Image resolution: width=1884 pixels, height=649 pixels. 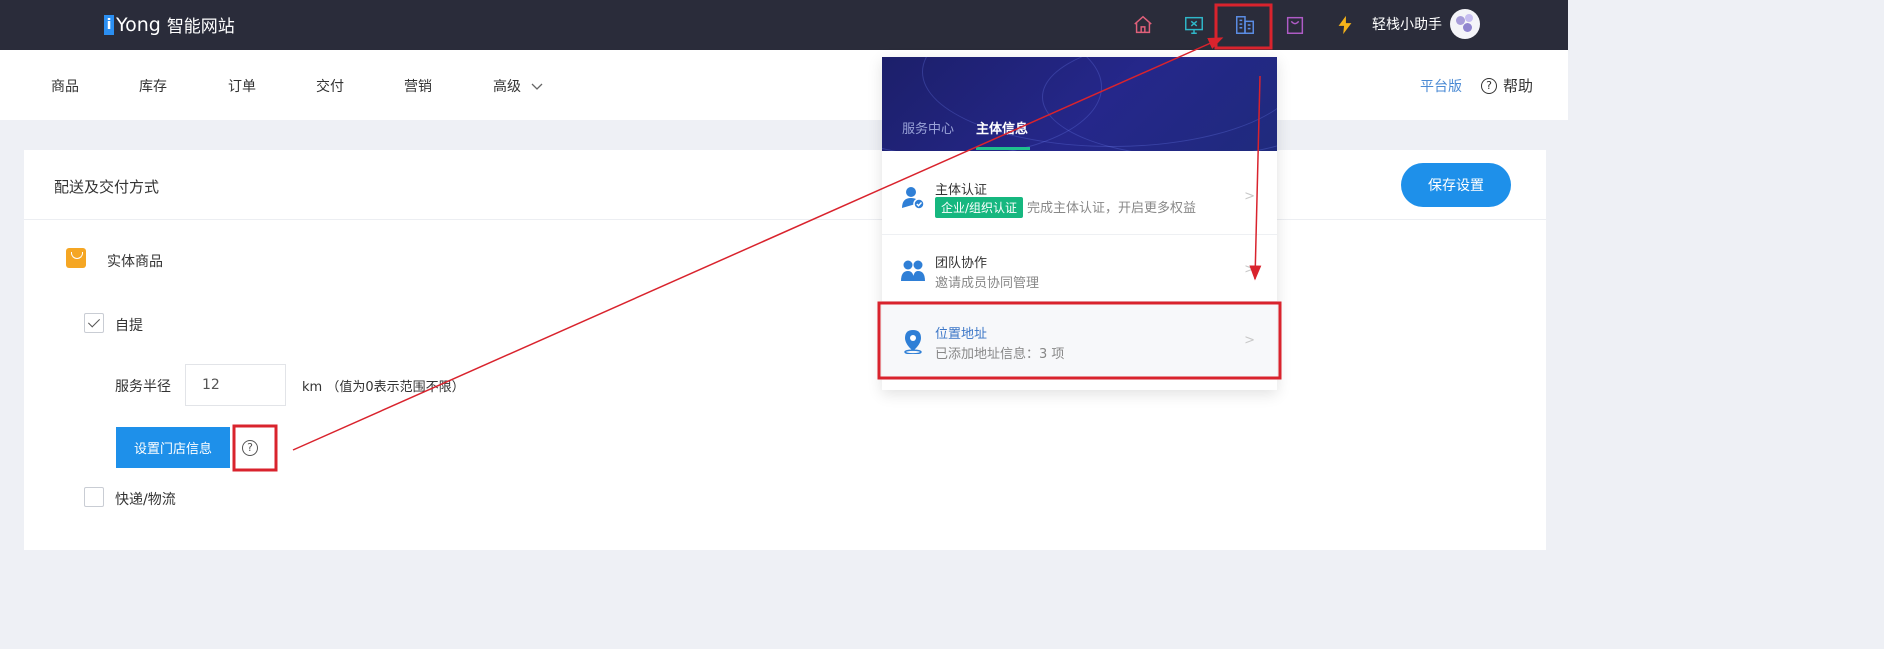 What do you see at coordinates (1112, 208) in the screenshot?
I see `menu-item-subtitle-text: 完成主体认证，开启更多权益` at bounding box center [1112, 208].